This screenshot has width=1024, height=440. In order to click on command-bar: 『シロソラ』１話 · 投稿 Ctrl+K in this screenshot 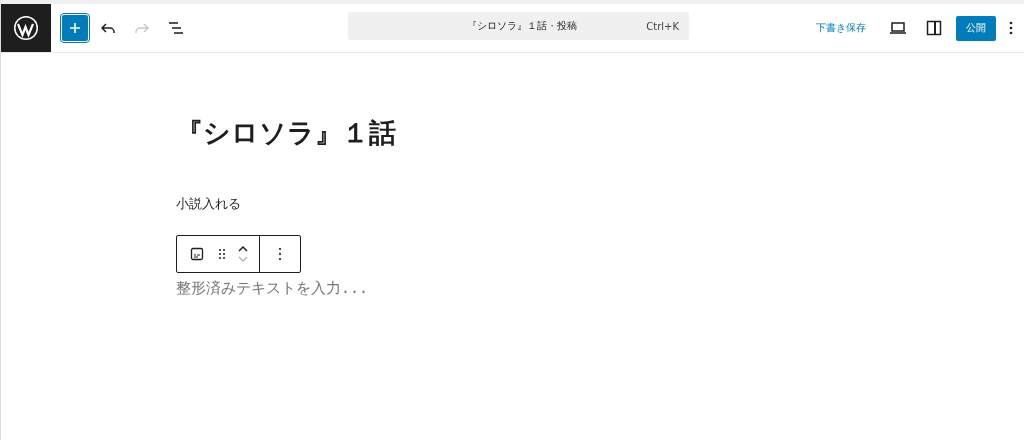, I will do `click(518, 26)`.